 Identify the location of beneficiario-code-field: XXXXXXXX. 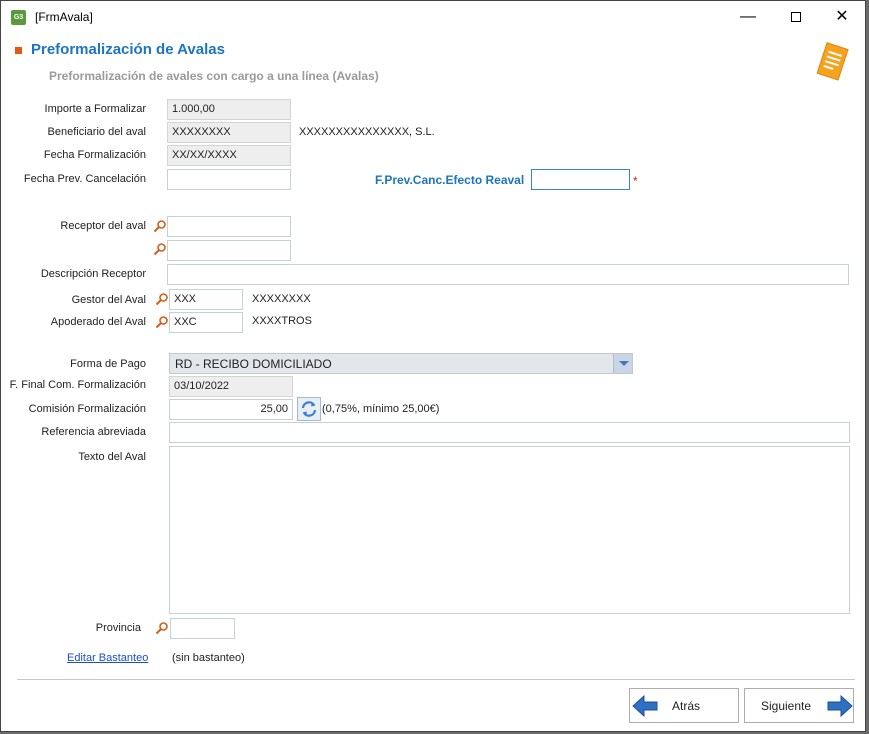
(229, 132).